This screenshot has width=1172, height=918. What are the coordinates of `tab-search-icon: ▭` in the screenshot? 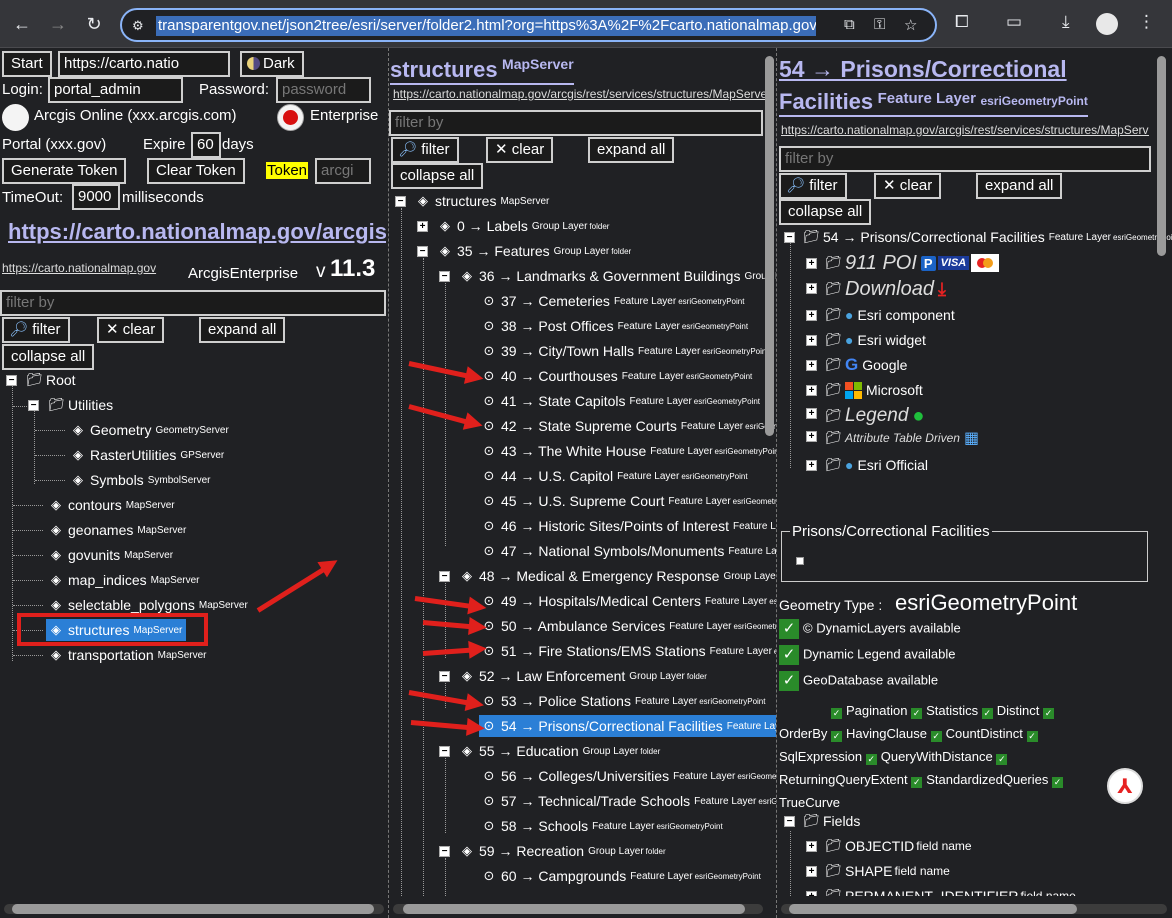 It's located at (1014, 22).